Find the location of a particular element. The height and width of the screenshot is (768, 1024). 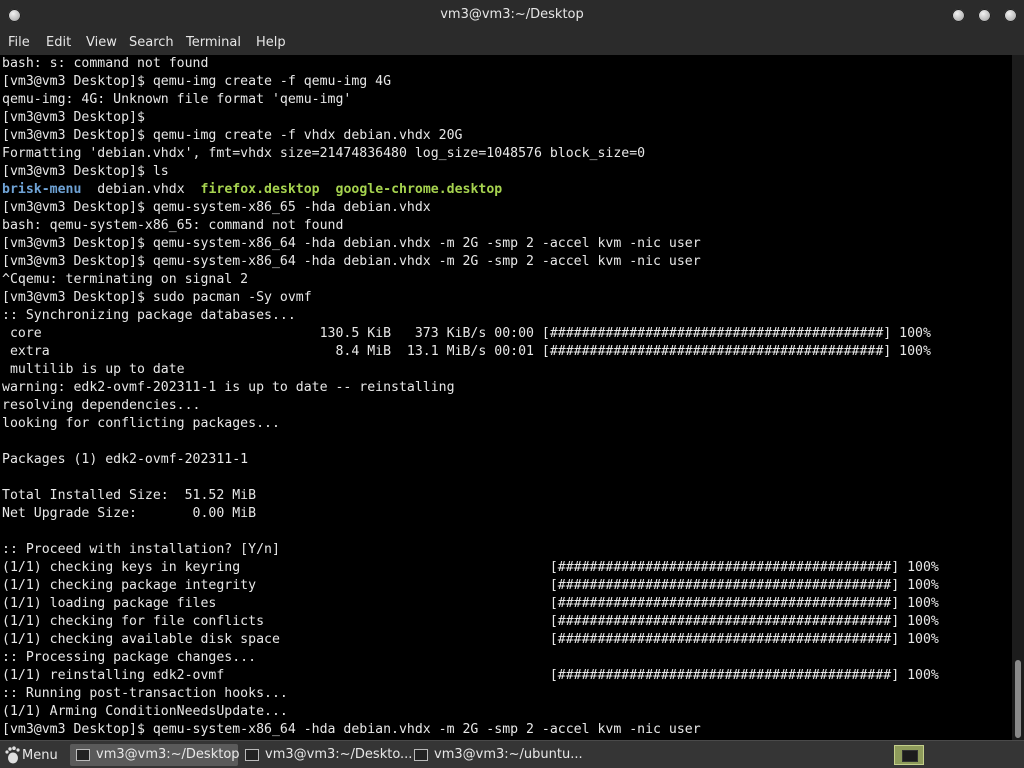

scrollbar-thumb is located at coordinates (1018, 699).